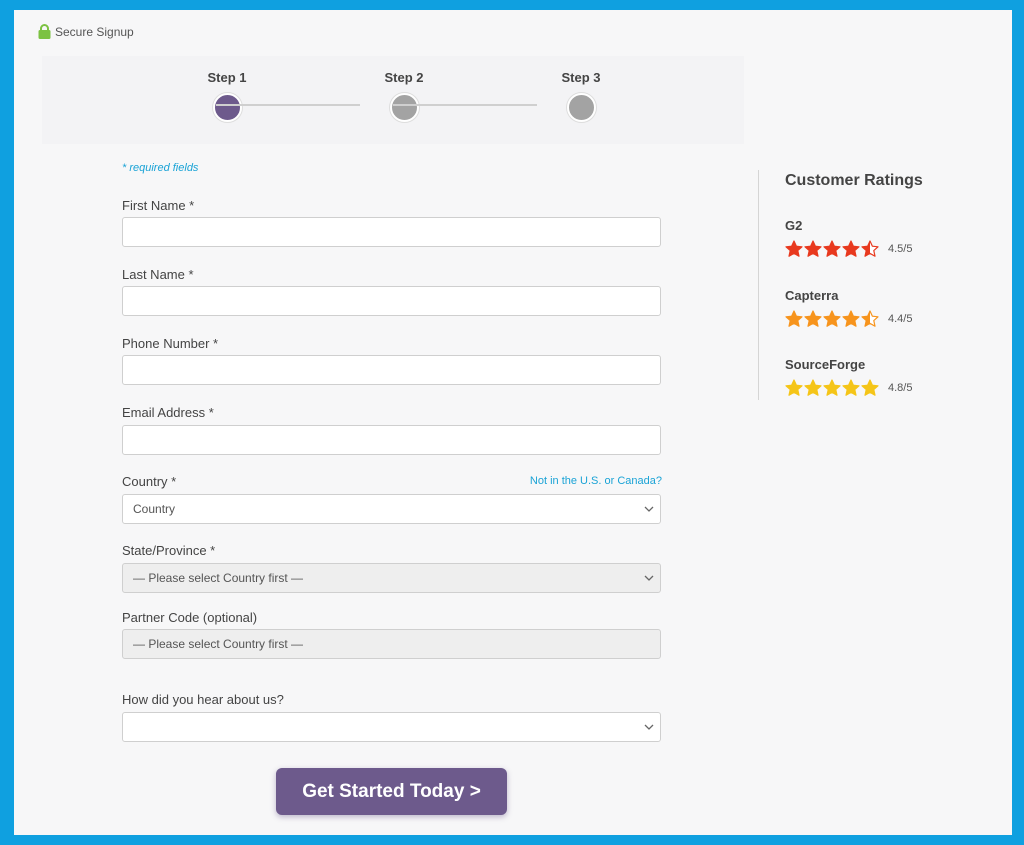  I want to click on rating-capterra-name: Capterra, so click(812, 295).